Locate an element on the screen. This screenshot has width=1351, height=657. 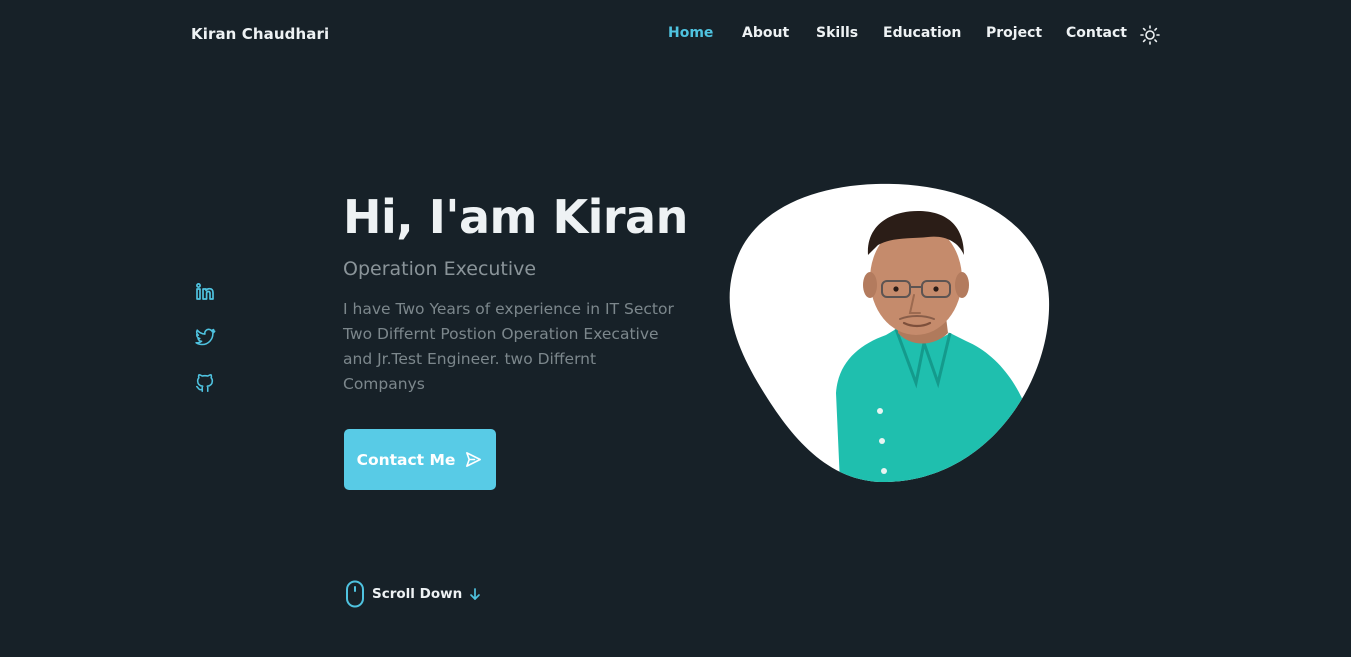
github-link is located at coordinates (205, 383).